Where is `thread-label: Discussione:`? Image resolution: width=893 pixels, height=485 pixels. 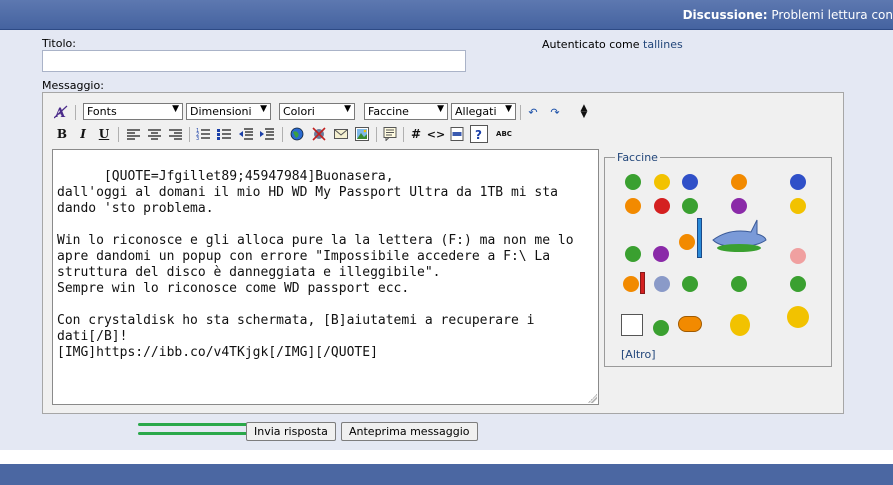
thread-label: Discussione: is located at coordinates (725, 15).